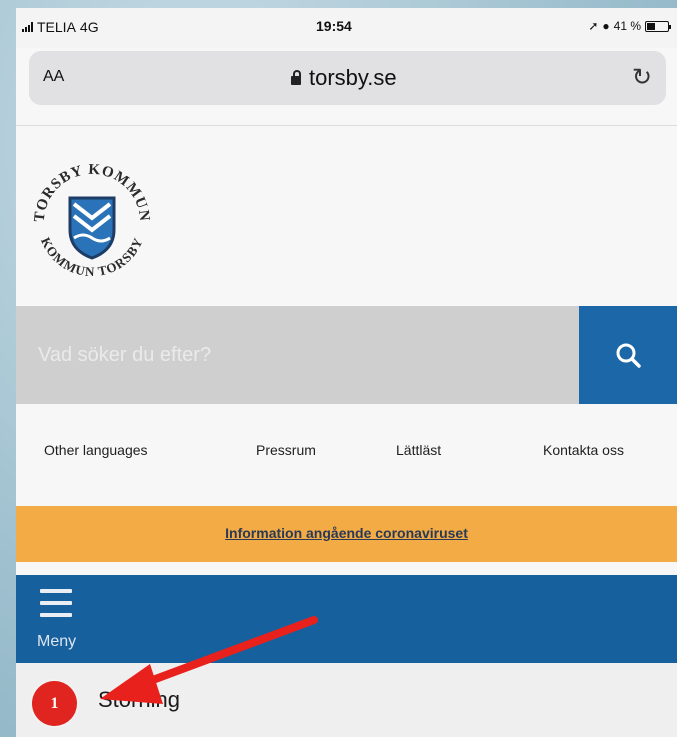 This screenshot has height=737, width=677. I want to click on battery-icon, so click(658, 26).